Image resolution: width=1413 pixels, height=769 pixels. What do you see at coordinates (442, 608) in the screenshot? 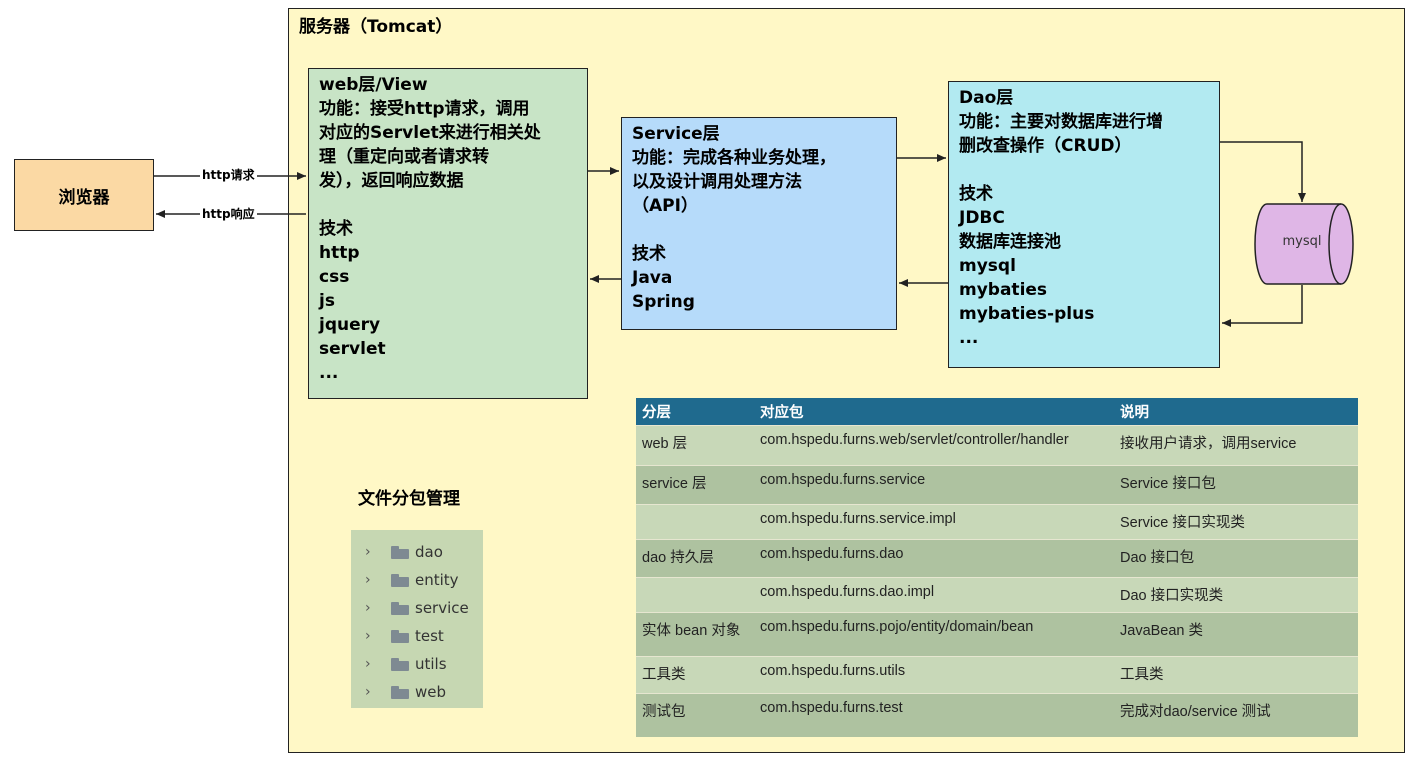
I see `package-folder-label: service` at bounding box center [442, 608].